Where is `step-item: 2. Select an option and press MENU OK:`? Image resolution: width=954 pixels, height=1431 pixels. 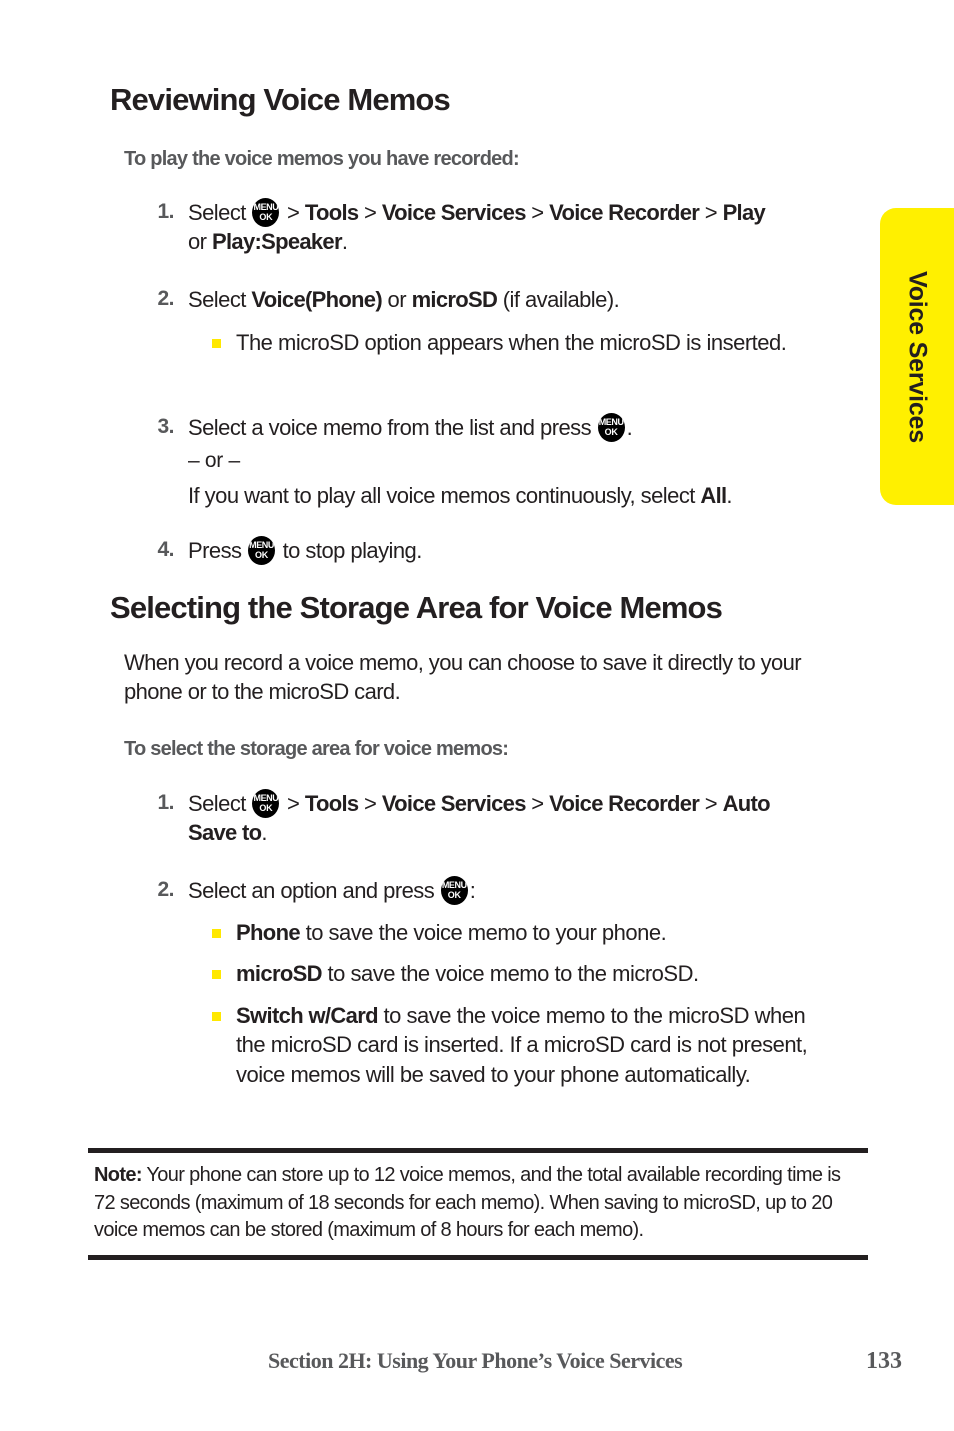
step-item: 2. Select an option and press MENU OK: is located at coordinates (482, 890).